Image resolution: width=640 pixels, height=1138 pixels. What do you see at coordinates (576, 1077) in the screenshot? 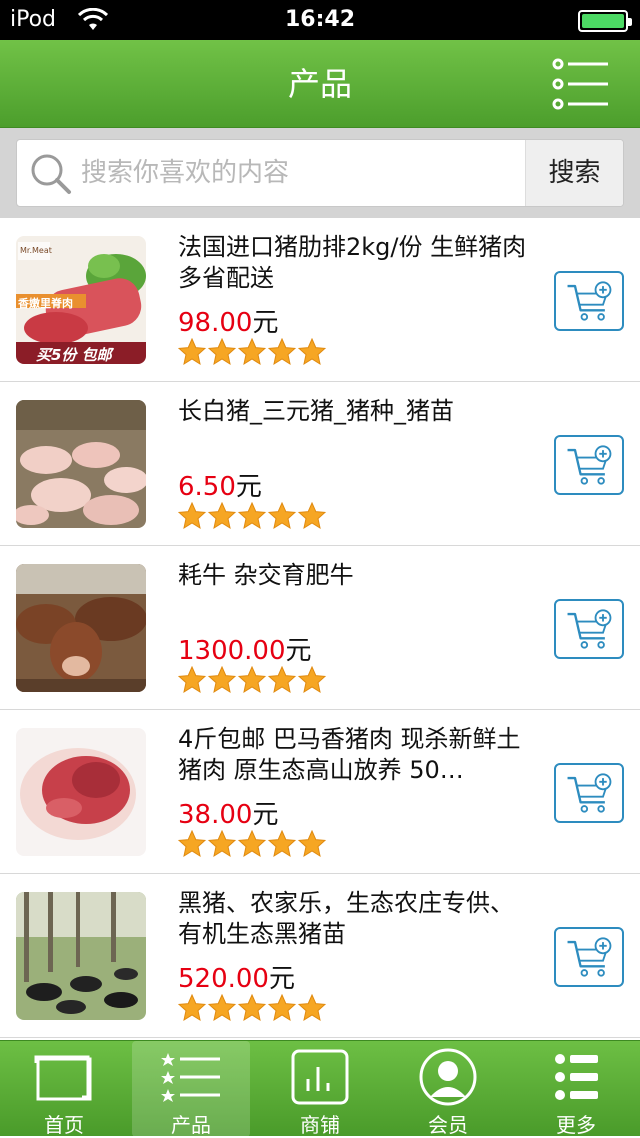
I see `more-icon` at bounding box center [576, 1077].